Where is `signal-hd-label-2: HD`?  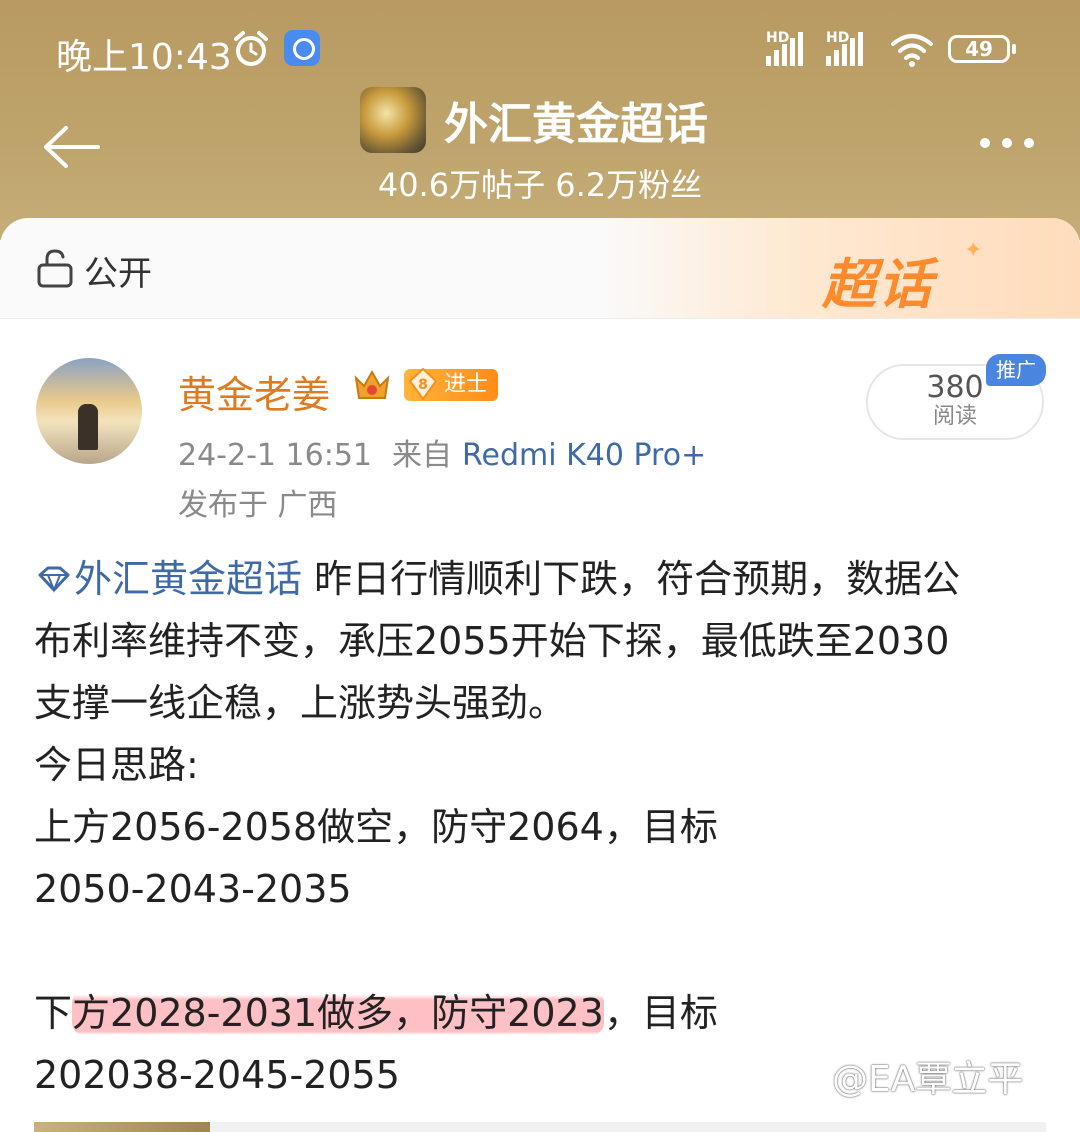 signal-hd-label-2: HD is located at coordinates (838, 38).